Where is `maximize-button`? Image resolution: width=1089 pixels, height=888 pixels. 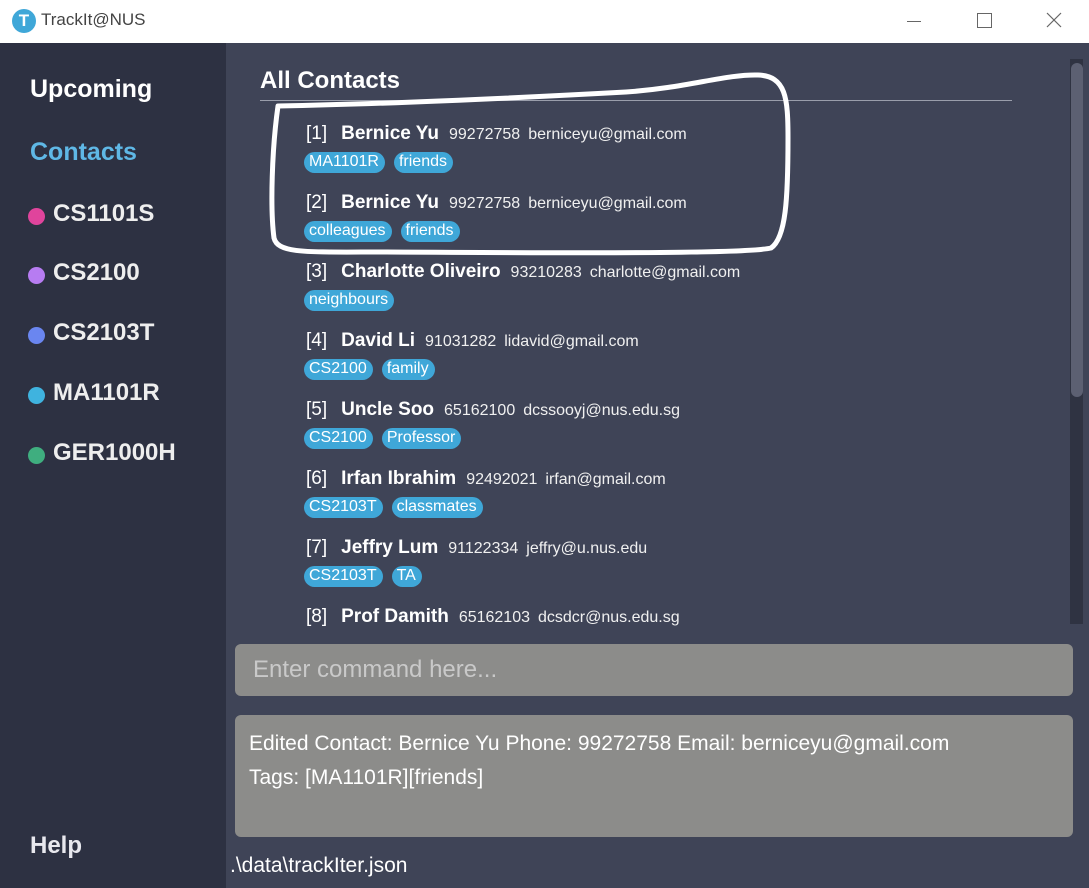
maximize-button is located at coordinates (984, 21).